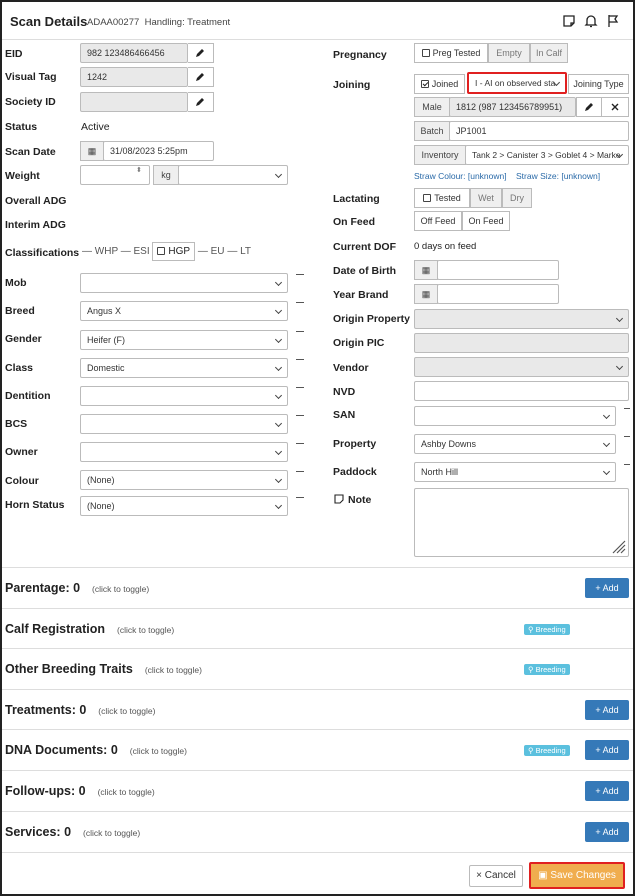 Image resolution: width=635 pixels, height=896 pixels. I want to click on breed-label: Breed, so click(20, 311).